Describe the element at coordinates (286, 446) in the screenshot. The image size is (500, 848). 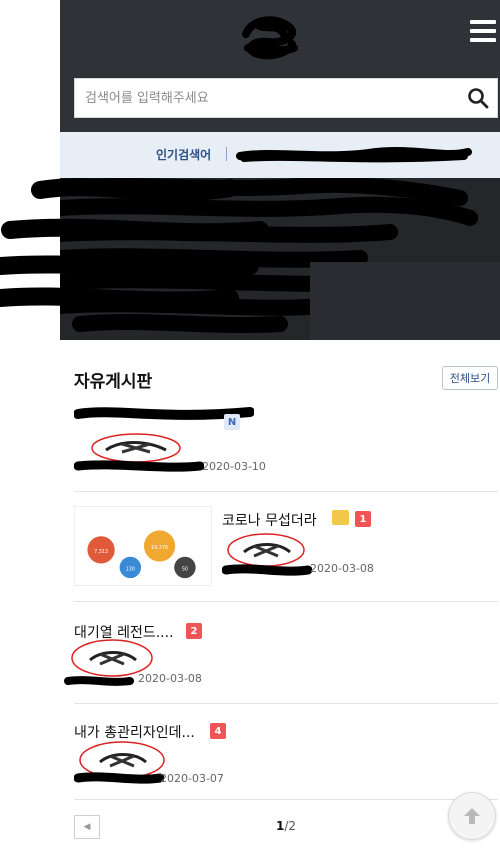
I see `list-item: N 2020-03-10` at that location.